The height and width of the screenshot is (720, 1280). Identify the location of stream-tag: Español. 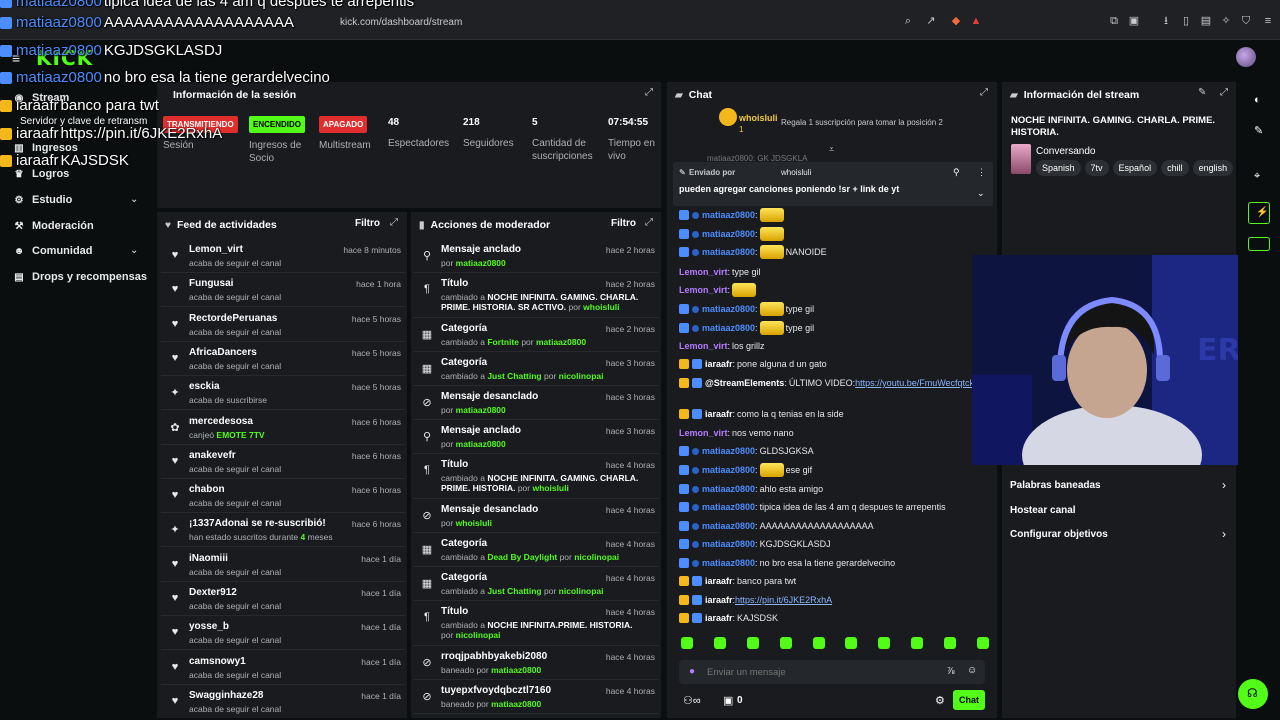
(1135, 168).